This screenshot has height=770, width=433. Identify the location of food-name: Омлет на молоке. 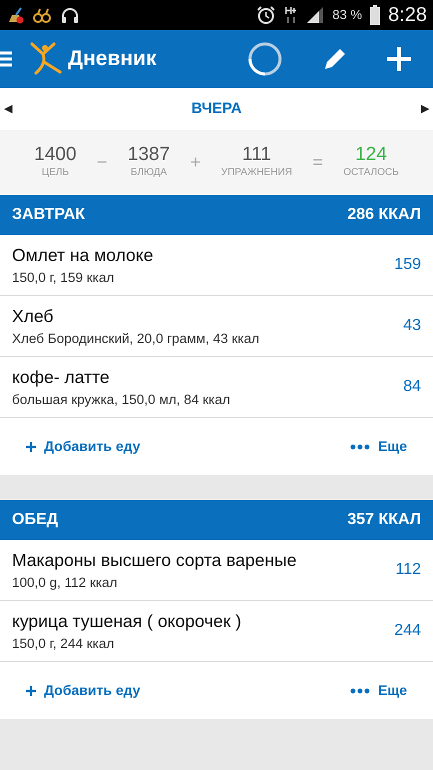
(83, 255).